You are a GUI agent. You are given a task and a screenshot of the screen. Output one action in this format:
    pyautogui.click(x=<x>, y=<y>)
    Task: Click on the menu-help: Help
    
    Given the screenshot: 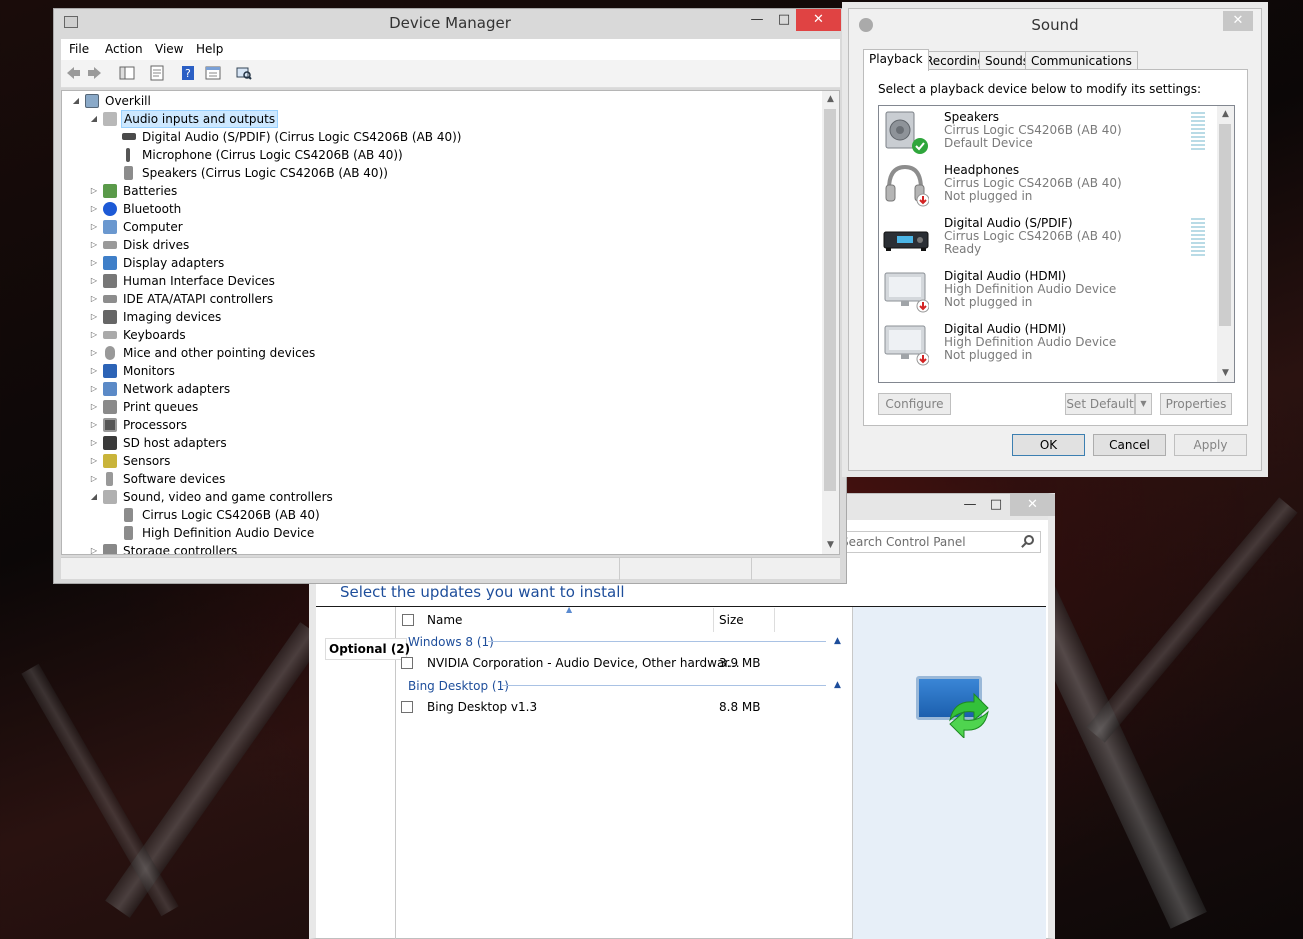 What is the action you would take?
    pyautogui.click(x=209, y=49)
    